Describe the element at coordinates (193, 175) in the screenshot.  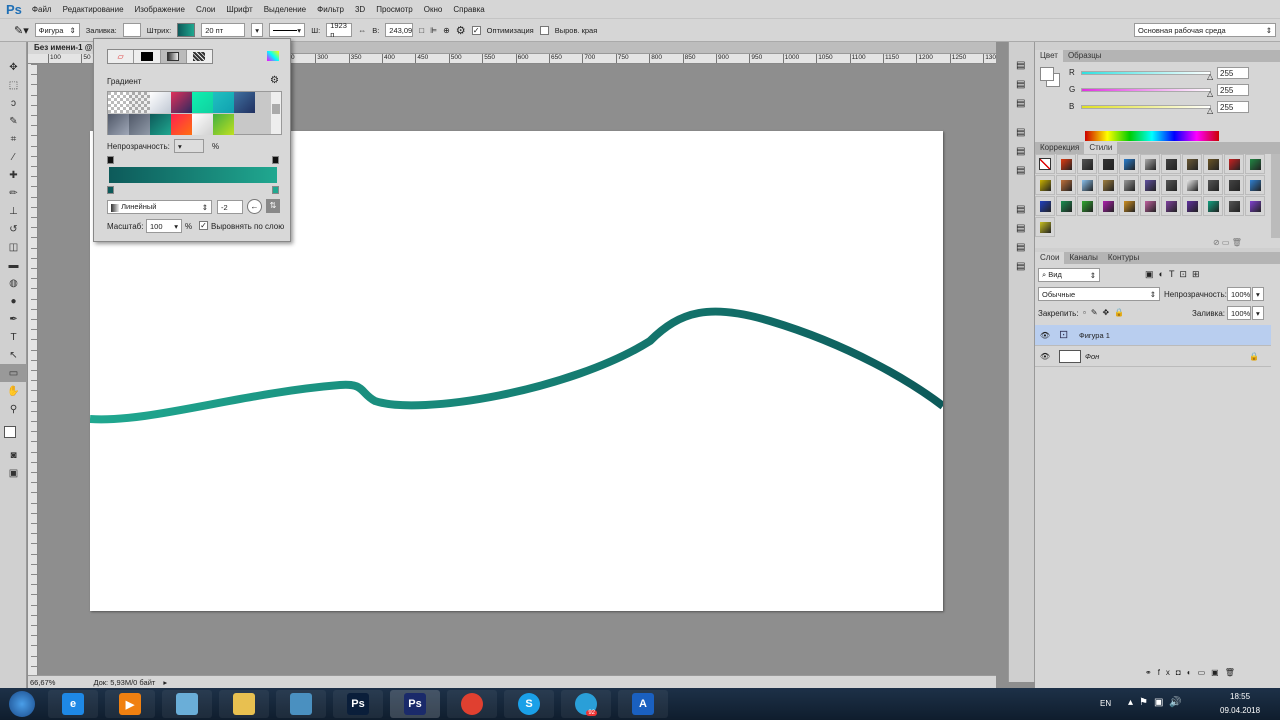
I see `gradient-bar` at that location.